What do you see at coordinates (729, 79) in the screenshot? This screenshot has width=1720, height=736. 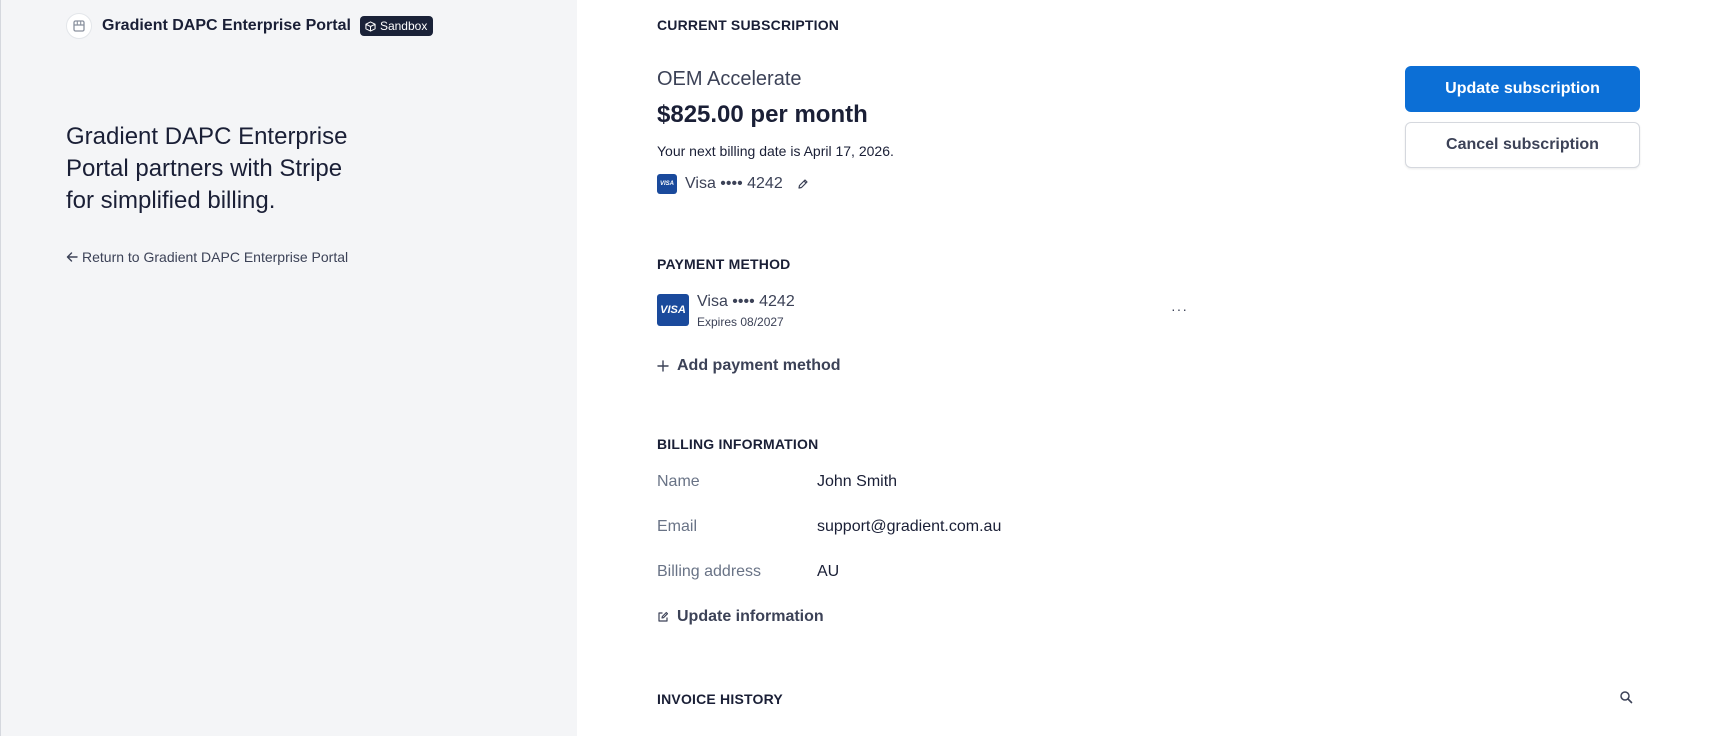 I see `plan-name: OEM Accelerate` at bounding box center [729, 79].